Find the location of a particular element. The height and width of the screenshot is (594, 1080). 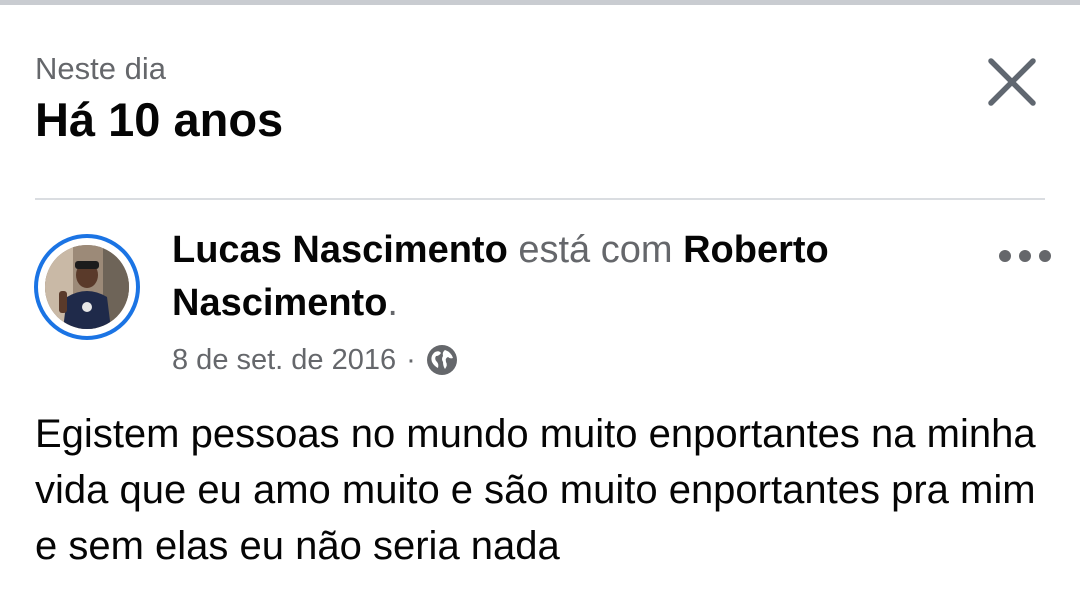

with-text: está com is located at coordinates (595, 250).